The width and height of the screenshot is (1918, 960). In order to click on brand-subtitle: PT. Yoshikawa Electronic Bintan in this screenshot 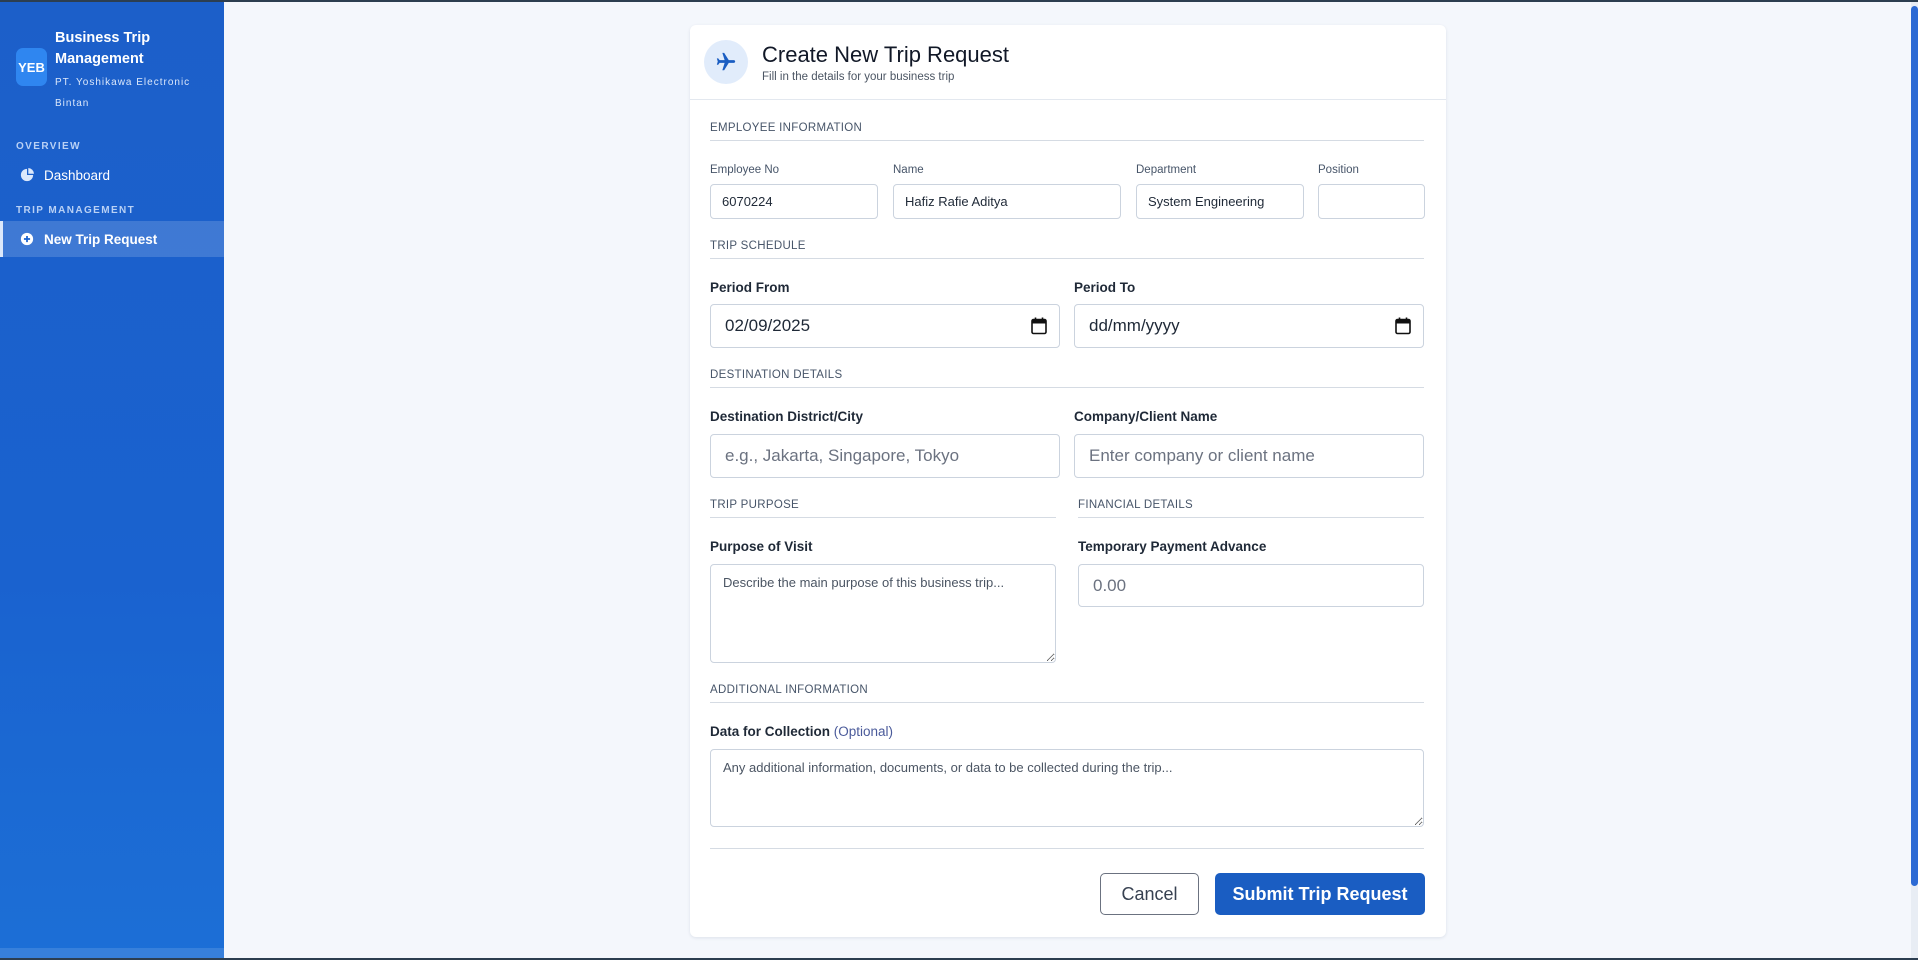, I will do `click(123, 93)`.